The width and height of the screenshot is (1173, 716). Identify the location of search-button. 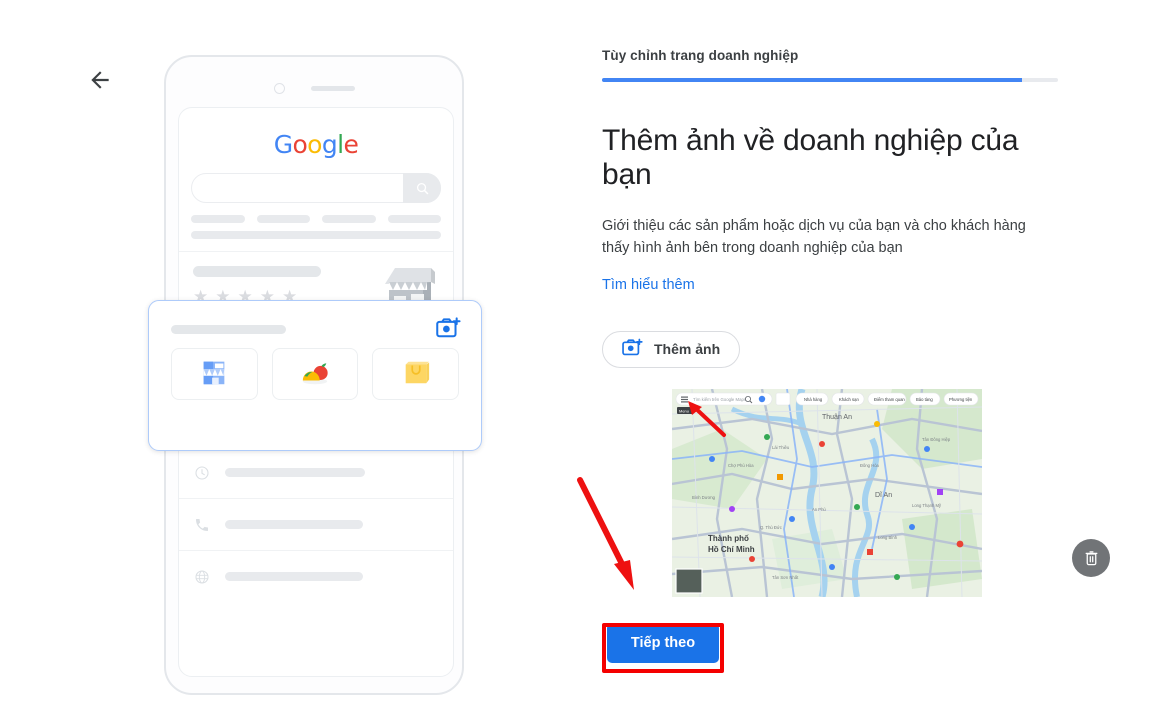
(422, 188).